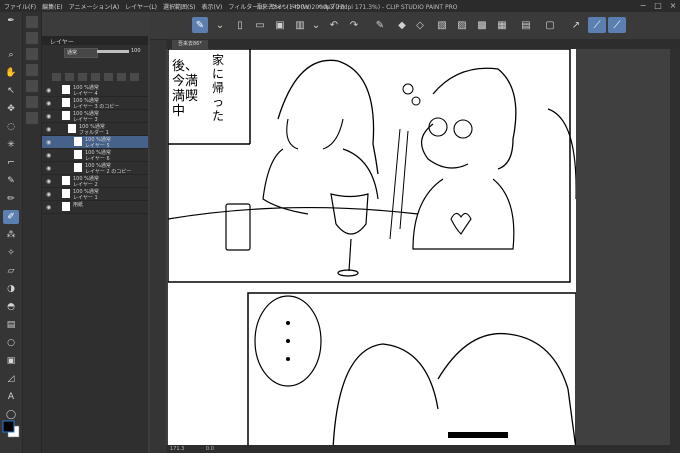 The image size is (680, 453). I want to click on new-canvas-icon: ✎, so click(200, 25).